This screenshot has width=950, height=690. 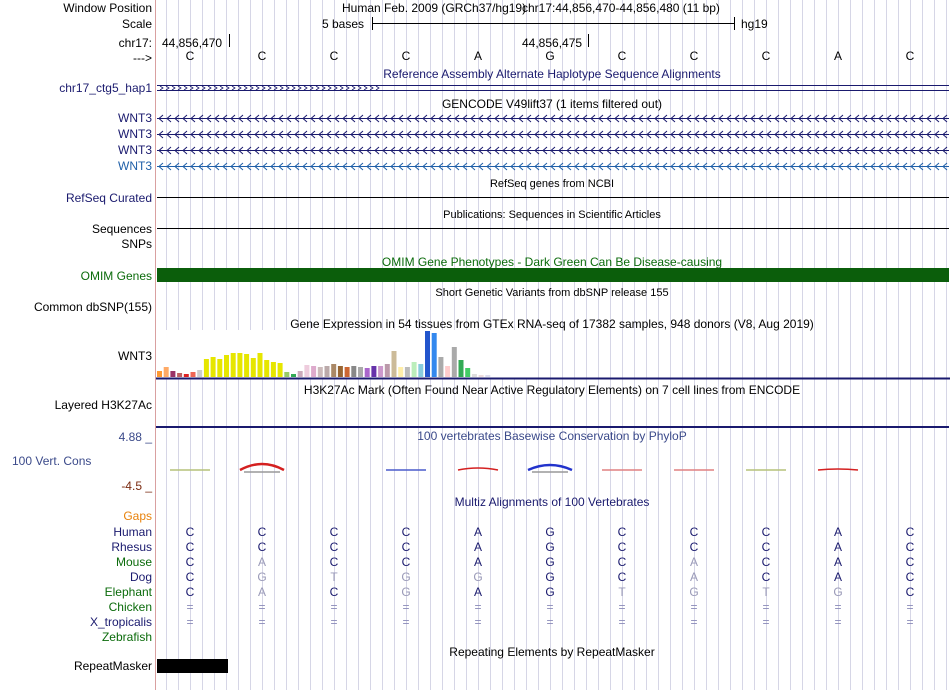 What do you see at coordinates (553, 228) in the screenshot?
I see `publications-track-line` at bounding box center [553, 228].